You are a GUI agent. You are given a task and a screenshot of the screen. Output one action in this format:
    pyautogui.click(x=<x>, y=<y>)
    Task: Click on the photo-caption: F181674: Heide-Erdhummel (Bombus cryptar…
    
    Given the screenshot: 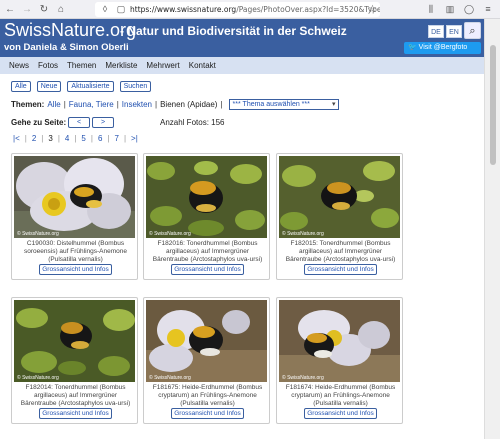 What is the action you would take?
    pyautogui.click(x=340, y=395)
    